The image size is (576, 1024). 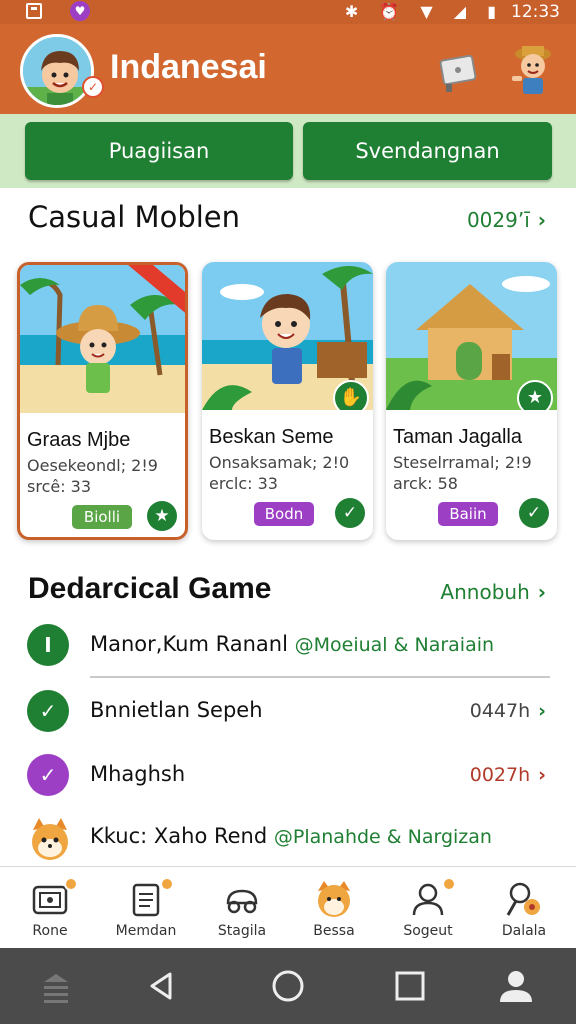 What do you see at coordinates (159, 151) in the screenshot?
I see `segment-button-left: Puagiisan` at bounding box center [159, 151].